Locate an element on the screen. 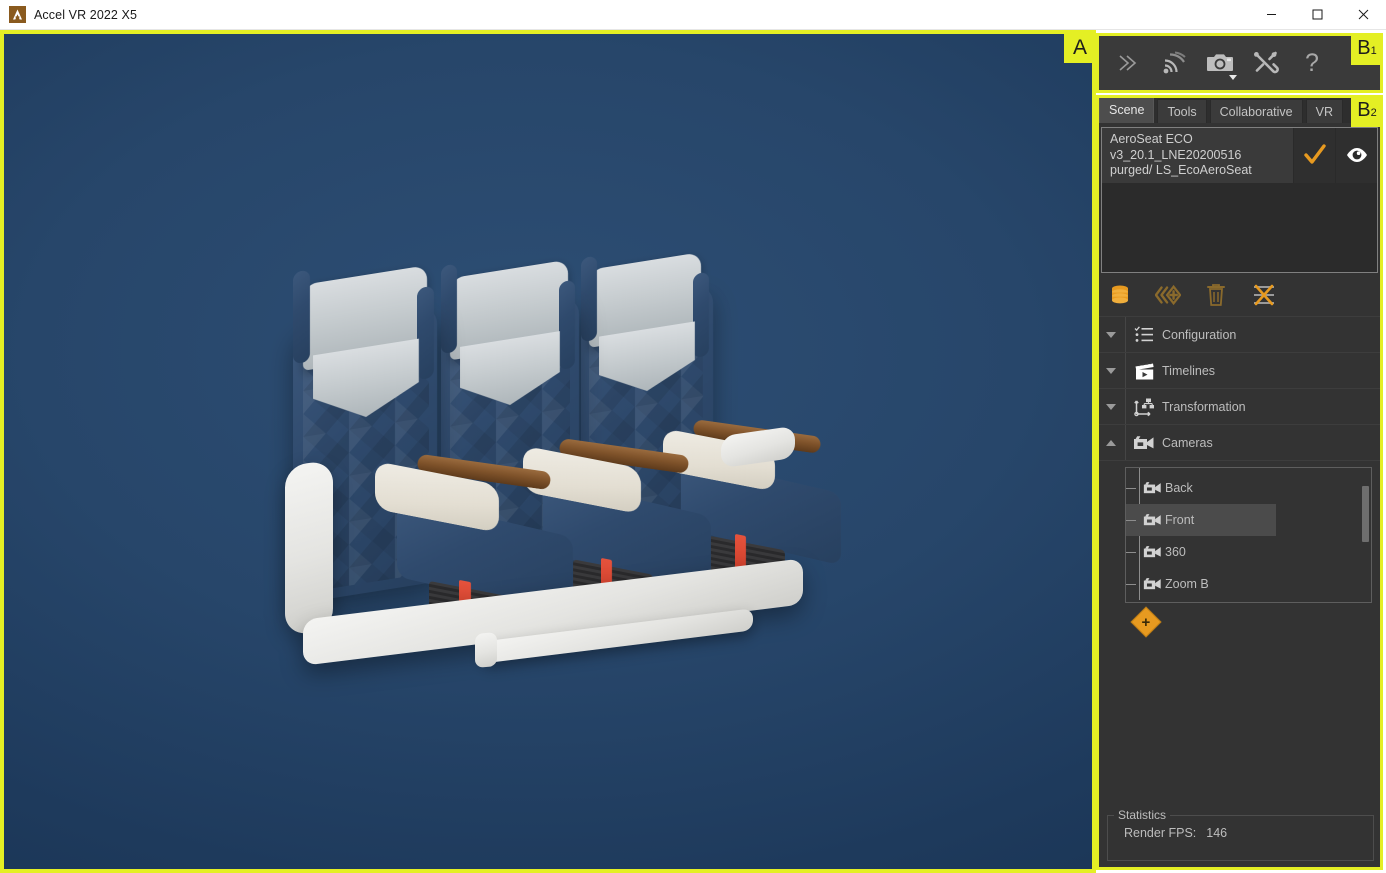 The width and height of the screenshot is (1386, 873). seat-frame-left is located at coordinates (309, 548).